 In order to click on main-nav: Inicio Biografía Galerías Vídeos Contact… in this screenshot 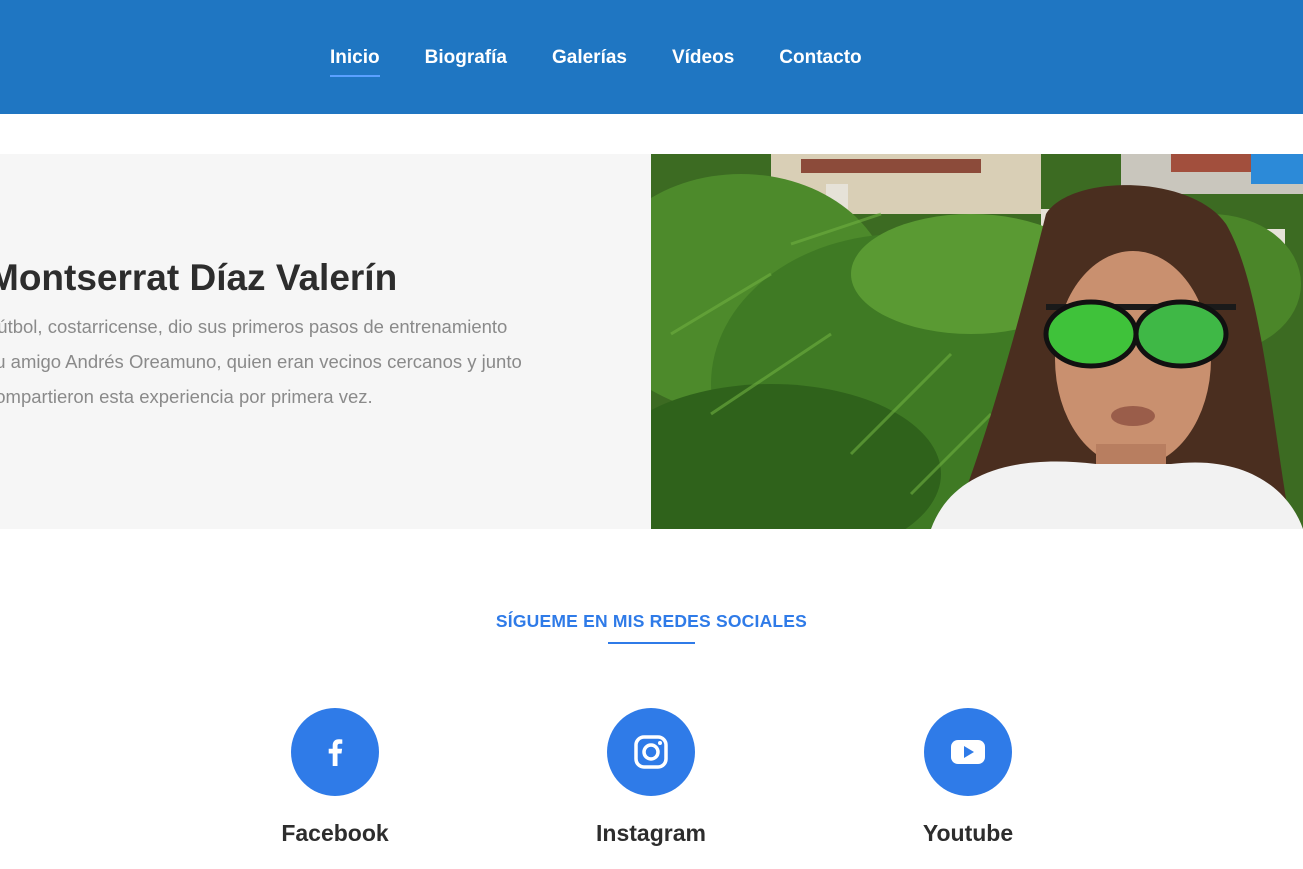, I will do `click(618, 57)`.